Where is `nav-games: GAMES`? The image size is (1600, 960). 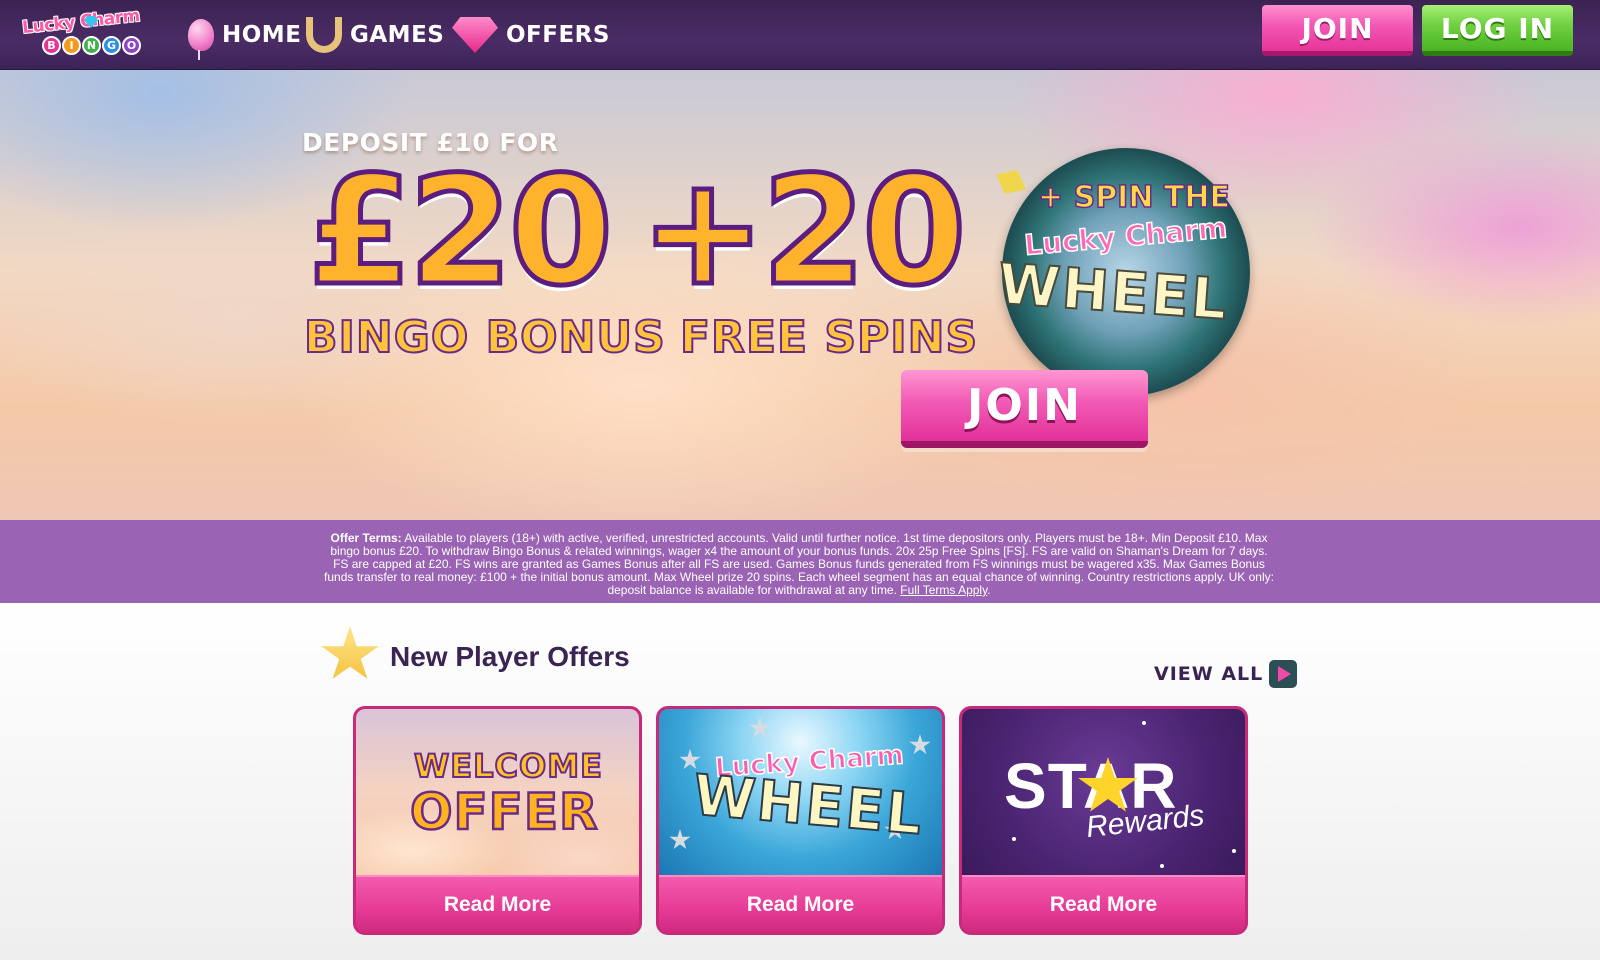 nav-games: GAMES is located at coordinates (375, 35).